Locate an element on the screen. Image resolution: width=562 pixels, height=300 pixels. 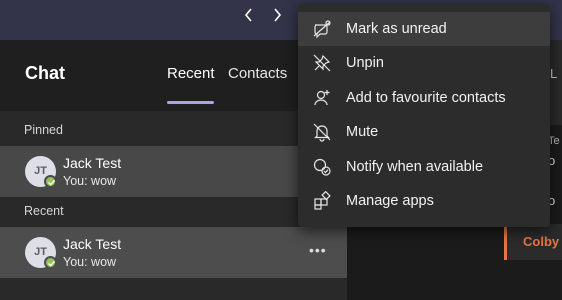
menu-item-add-favourite: Add to favourite contacts is located at coordinates (424, 98).